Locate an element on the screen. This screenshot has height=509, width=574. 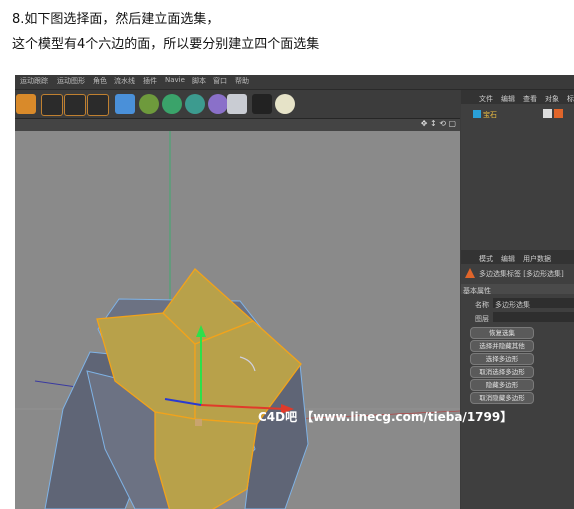
section-title: 基本属性 is located at coordinates (477, 291).